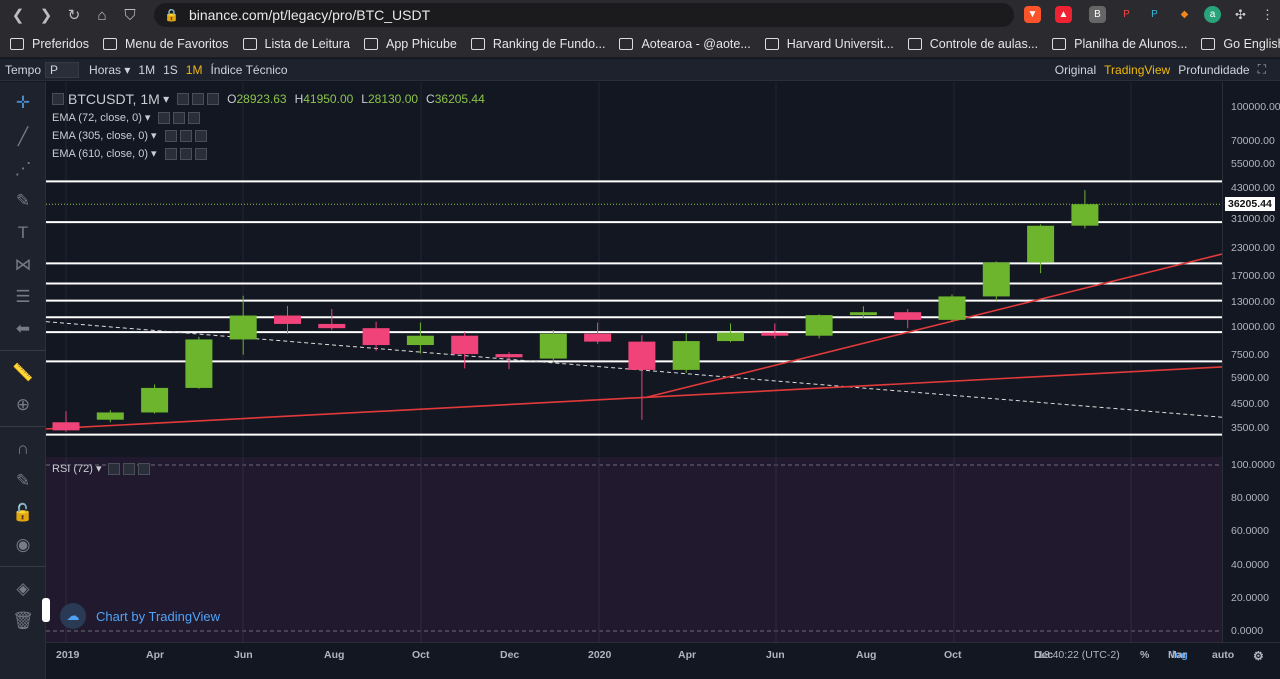 The width and height of the screenshot is (1280, 679). I want to click on brave-shield-icon: ▼, so click(1032, 14).